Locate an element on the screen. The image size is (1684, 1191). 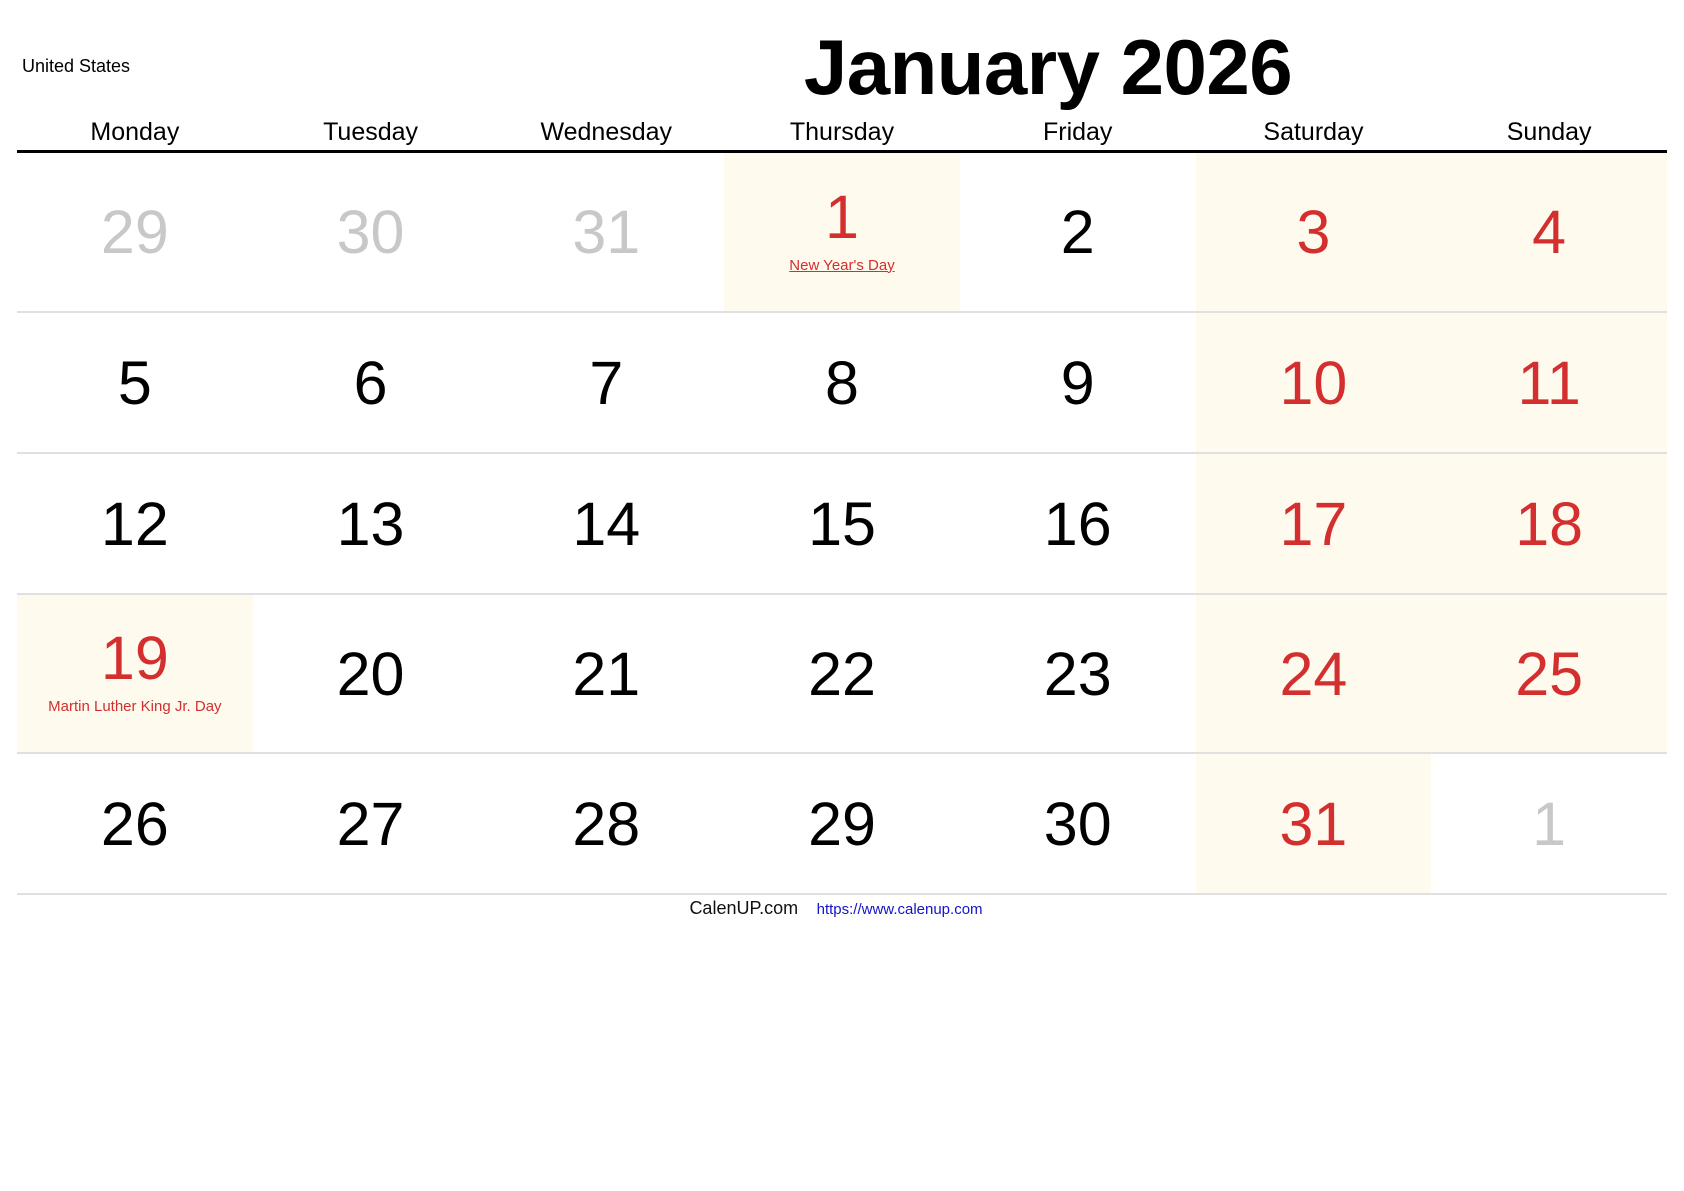
weekday-sunday: Sunday is located at coordinates (1549, 132).